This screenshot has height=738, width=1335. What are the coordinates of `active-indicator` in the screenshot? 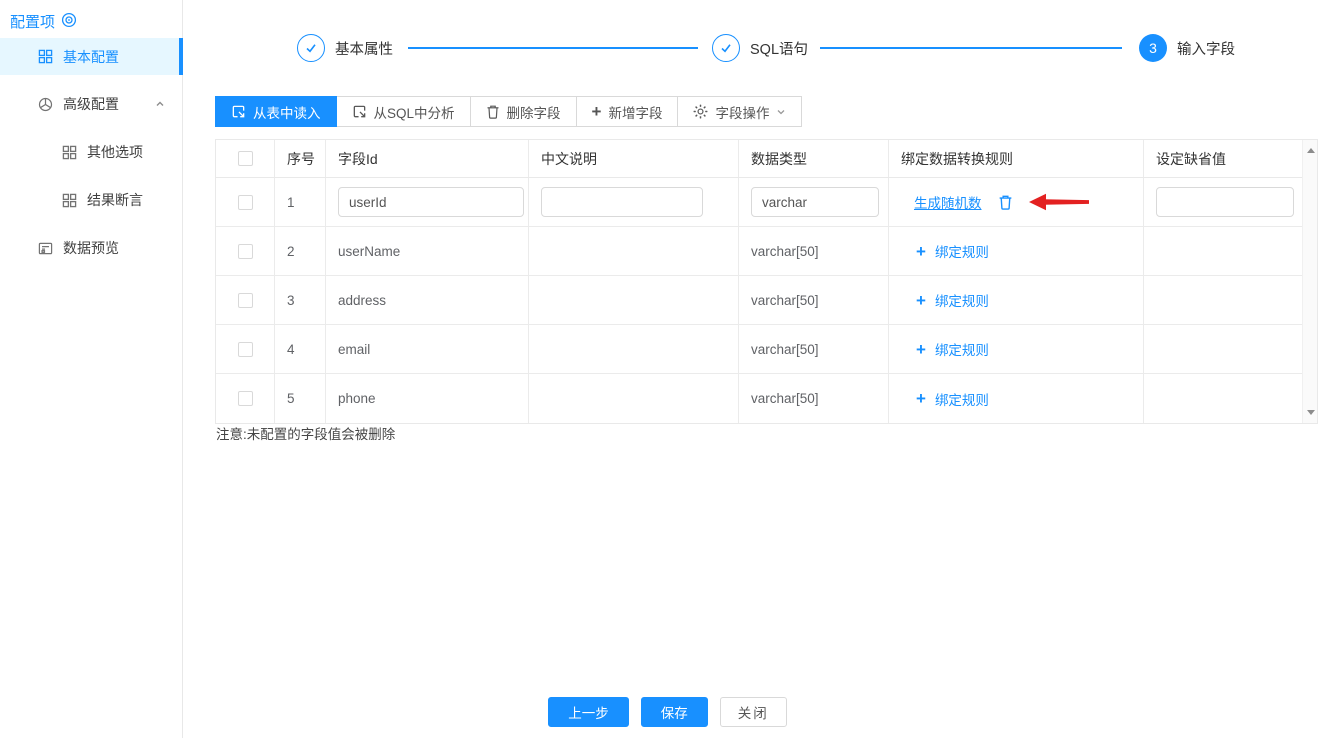 It's located at (181, 56).